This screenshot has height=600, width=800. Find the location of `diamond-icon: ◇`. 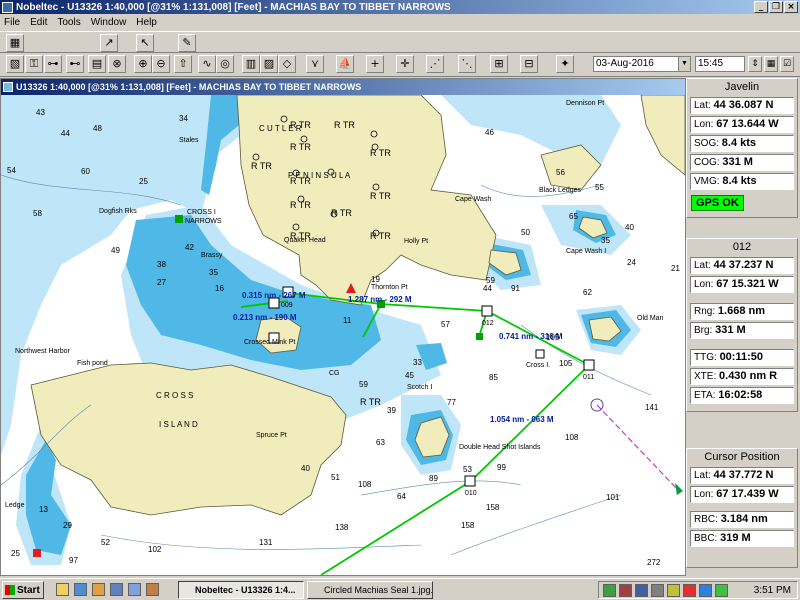

diamond-icon: ◇ is located at coordinates (287, 64).